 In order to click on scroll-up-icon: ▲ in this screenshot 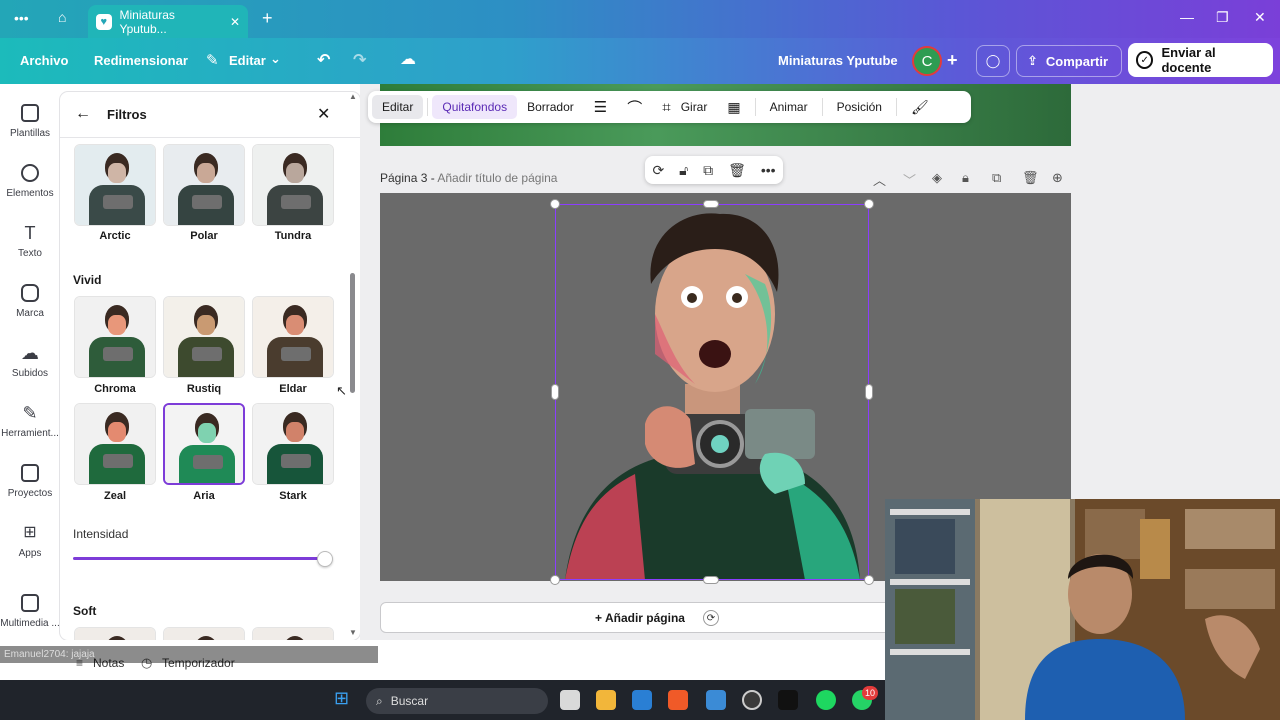, I will do `click(353, 96)`.